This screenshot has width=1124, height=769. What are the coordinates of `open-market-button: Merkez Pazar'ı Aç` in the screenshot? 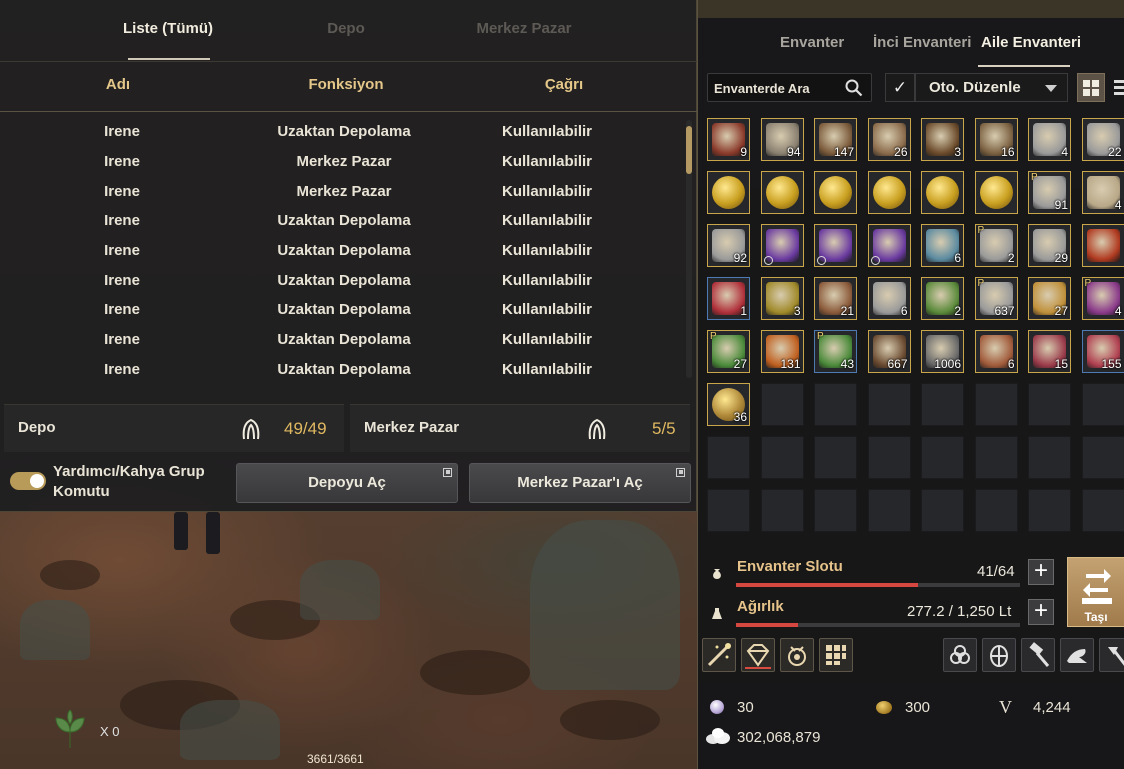 It's located at (580, 483).